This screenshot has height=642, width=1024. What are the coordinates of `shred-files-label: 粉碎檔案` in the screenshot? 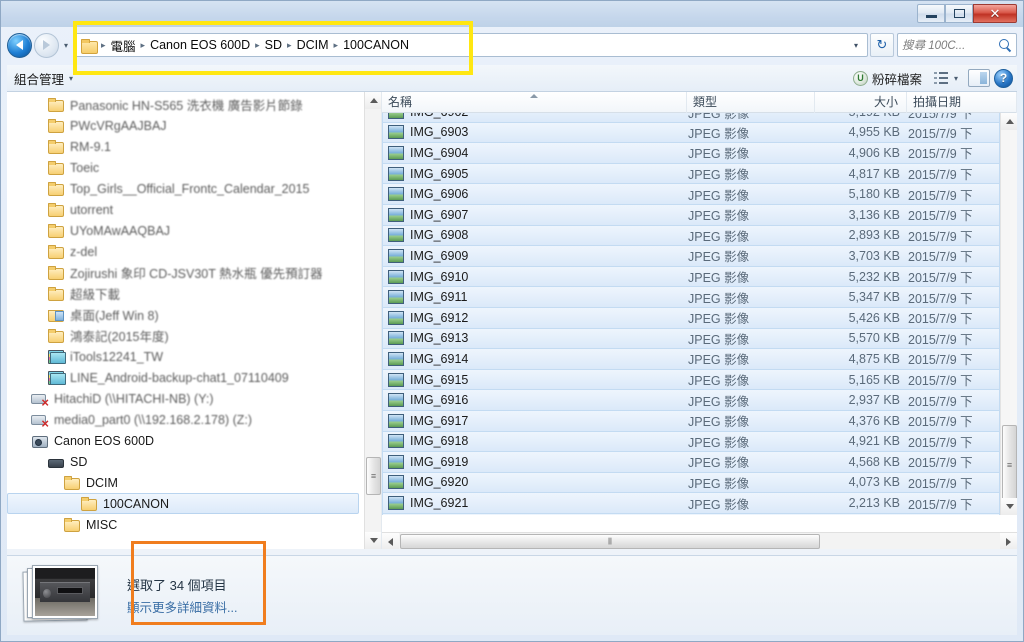 It's located at (896, 79).